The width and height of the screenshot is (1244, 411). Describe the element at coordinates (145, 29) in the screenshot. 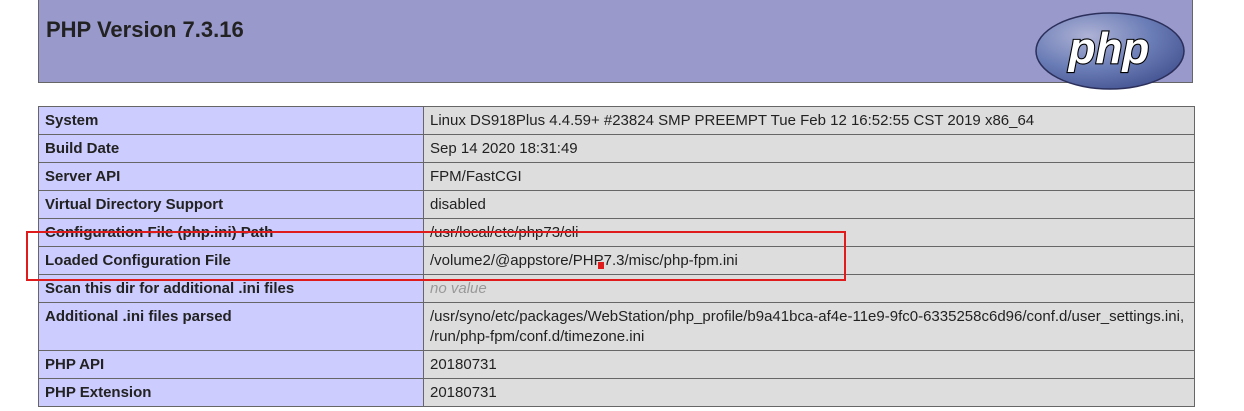

I see `page-title: PHP Version 7.3.16` at that location.